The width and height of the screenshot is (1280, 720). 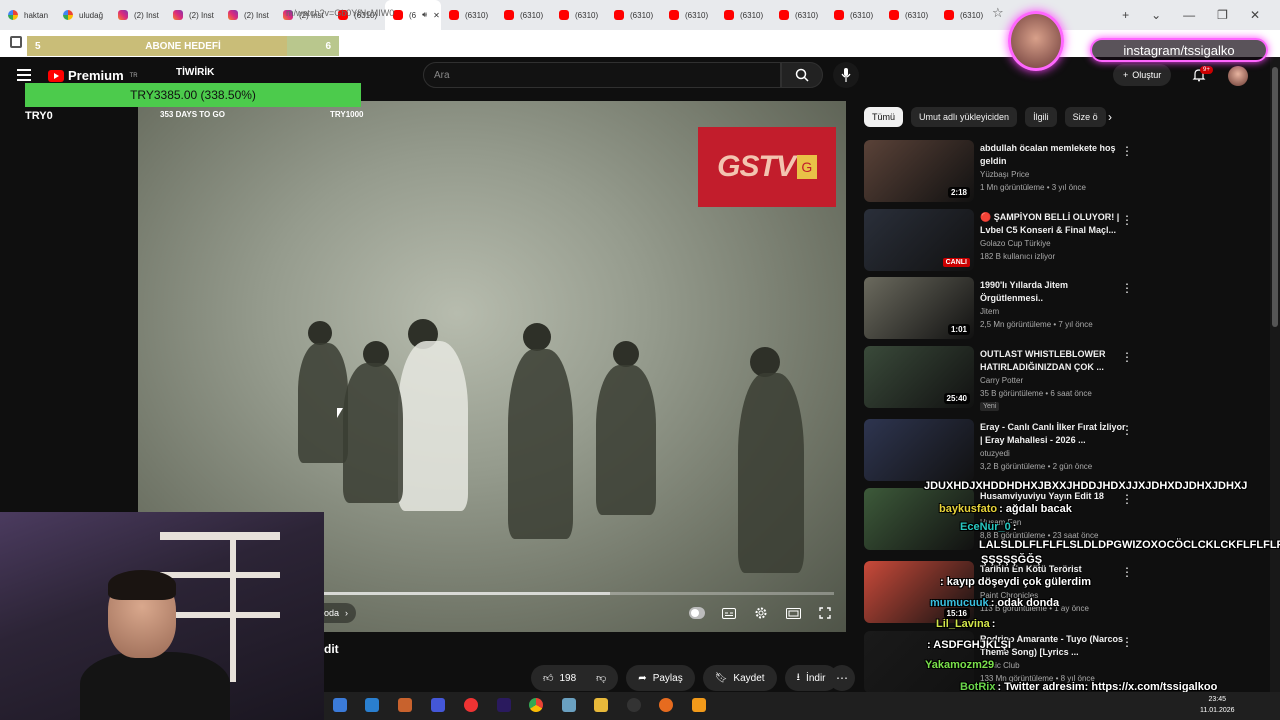 I want to click on speaker-icon: 🔊︎, so click(x=424, y=15).